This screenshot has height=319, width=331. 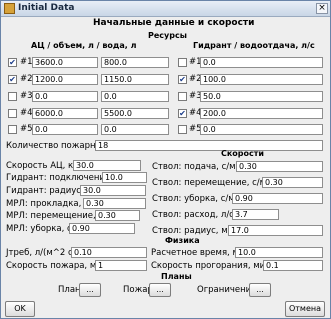 I want to click on tanker-5-checkbox, so click(x=12, y=129).